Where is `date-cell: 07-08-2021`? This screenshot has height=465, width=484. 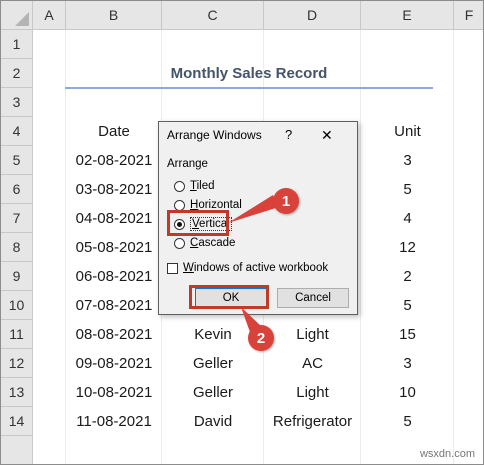 date-cell: 07-08-2021 is located at coordinates (114, 305).